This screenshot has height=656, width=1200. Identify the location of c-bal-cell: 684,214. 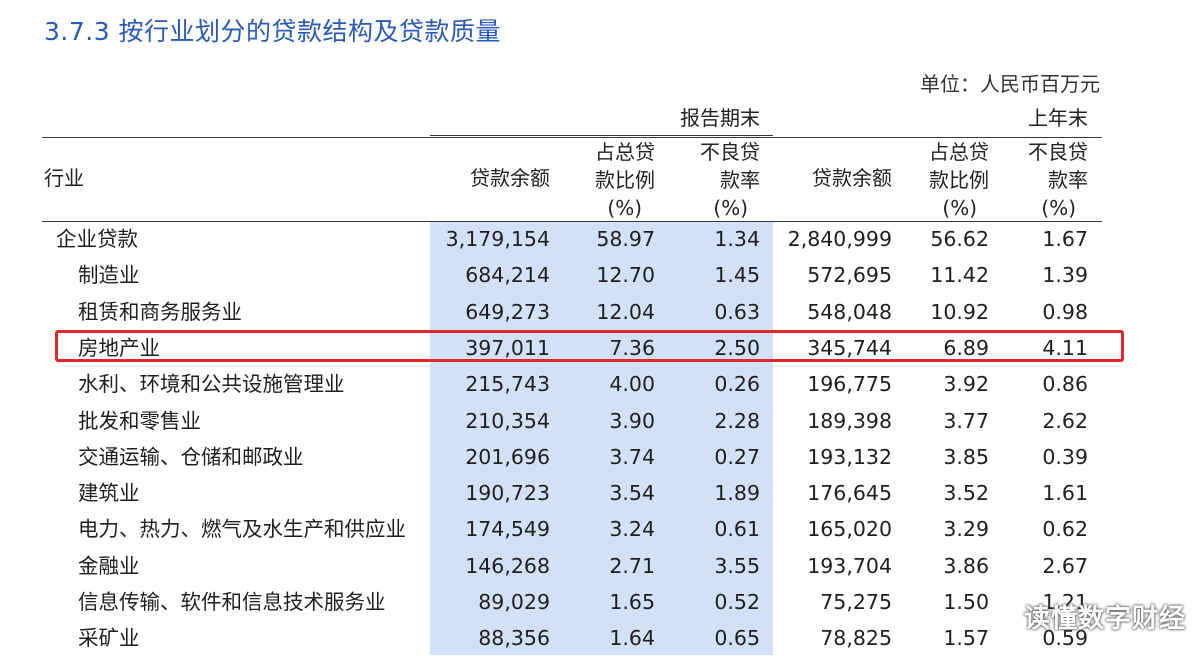
(507, 275).